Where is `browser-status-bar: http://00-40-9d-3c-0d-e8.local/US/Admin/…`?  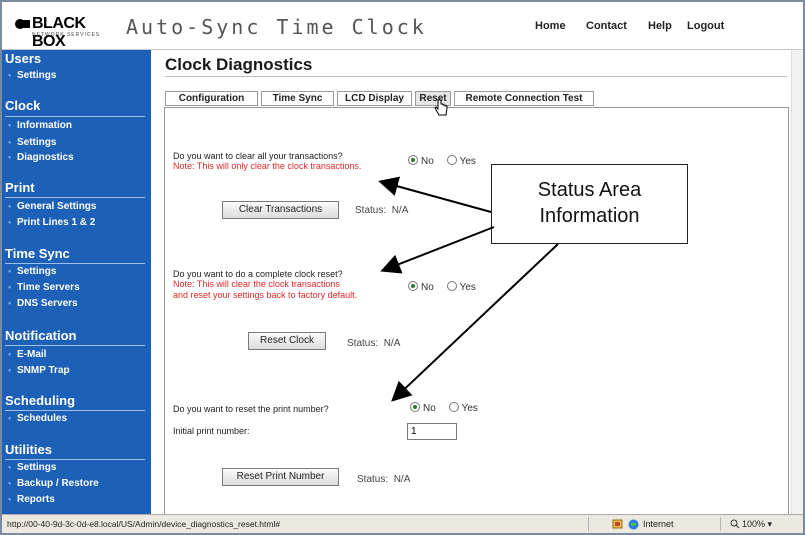 browser-status-bar: http://00-40-9d-3c-0d-e8.local/US/Admin/… is located at coordinates (402, 523).